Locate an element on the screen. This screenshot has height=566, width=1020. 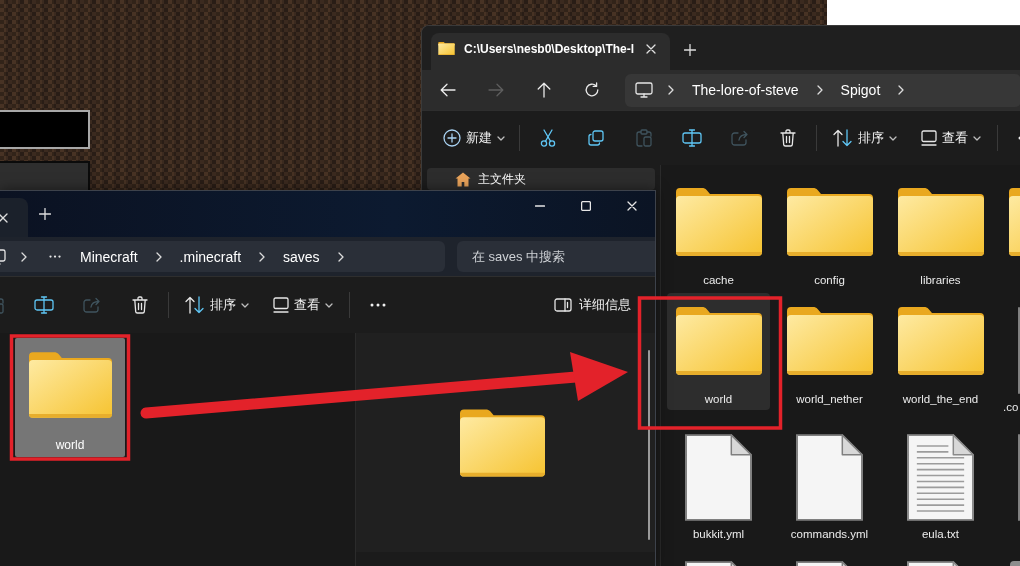
file-item: eula.txt is located at coordinates (940, 482).